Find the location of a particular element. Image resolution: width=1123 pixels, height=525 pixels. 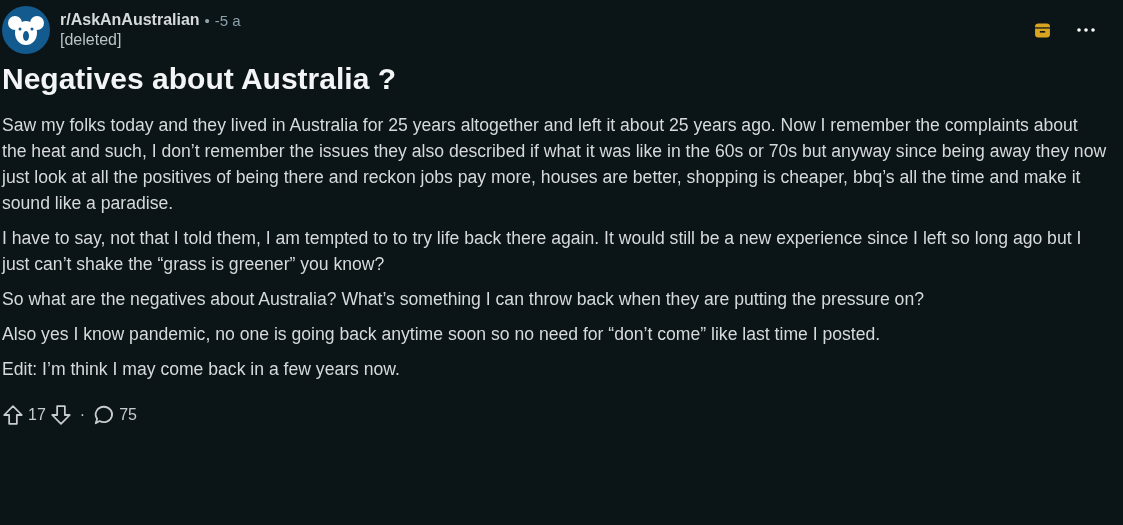

upvote-icon is located at coordinates (13, 415).